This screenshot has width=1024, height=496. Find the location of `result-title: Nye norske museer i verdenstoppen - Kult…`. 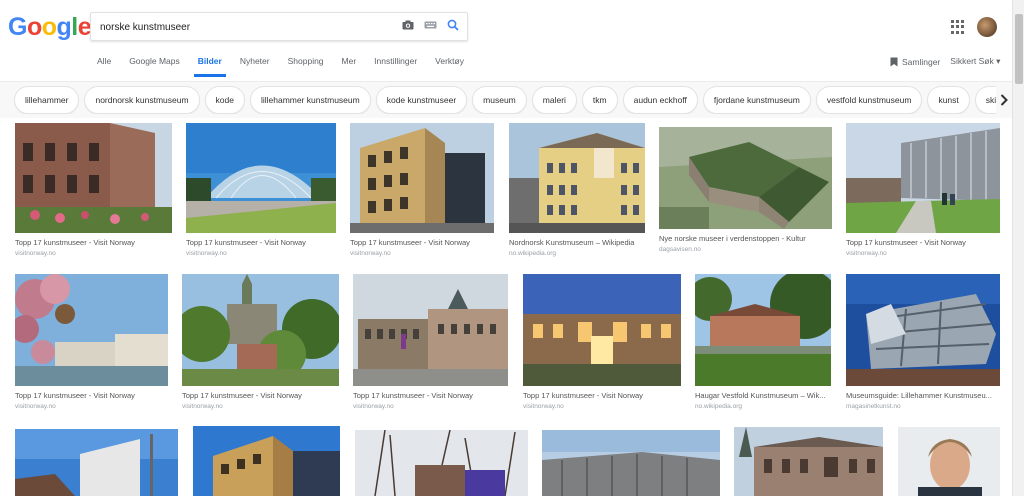

result-title: Nye norske museer i verdenstoppen - Kult… is located at coordinates (745, 238).